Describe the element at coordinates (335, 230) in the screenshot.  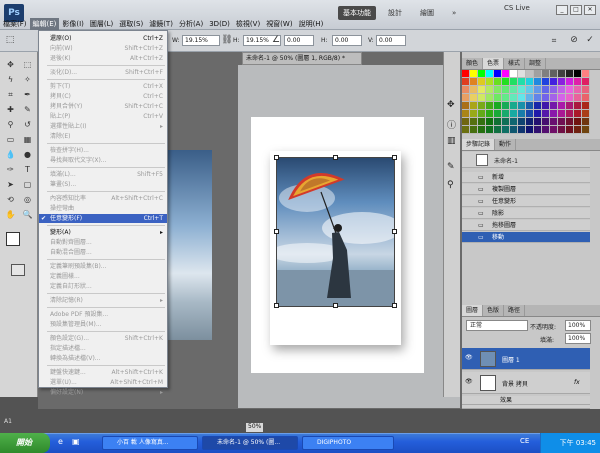
I see `transform-center-icon: ⌖` at that location.